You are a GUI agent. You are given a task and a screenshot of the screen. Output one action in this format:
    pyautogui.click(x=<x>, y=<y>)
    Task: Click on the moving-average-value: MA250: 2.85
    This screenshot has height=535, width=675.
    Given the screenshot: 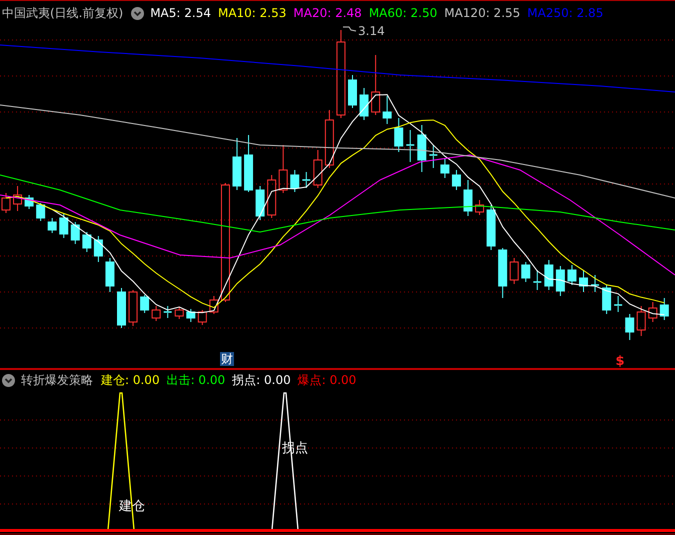 What is the action you would take?
    pyautogui.click(x=565, y=13)
    